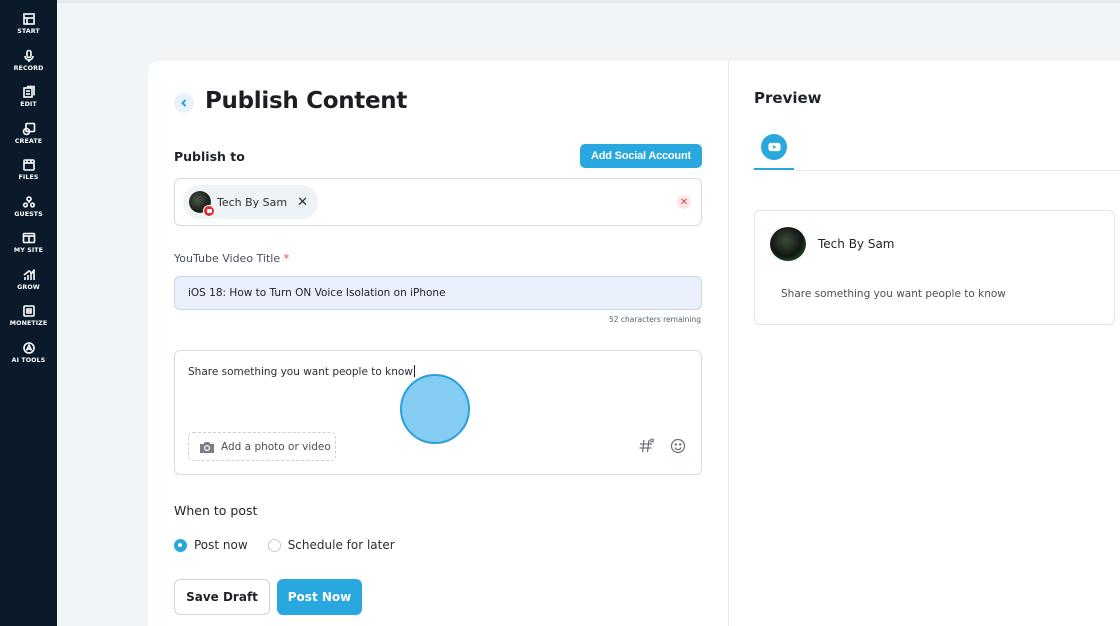 The image size is (1120, 626). What do you see at coordinates (893, 294) in the screenshot?
I see `preview-description: Share something you want people to know` at bounding box center [893, 294].